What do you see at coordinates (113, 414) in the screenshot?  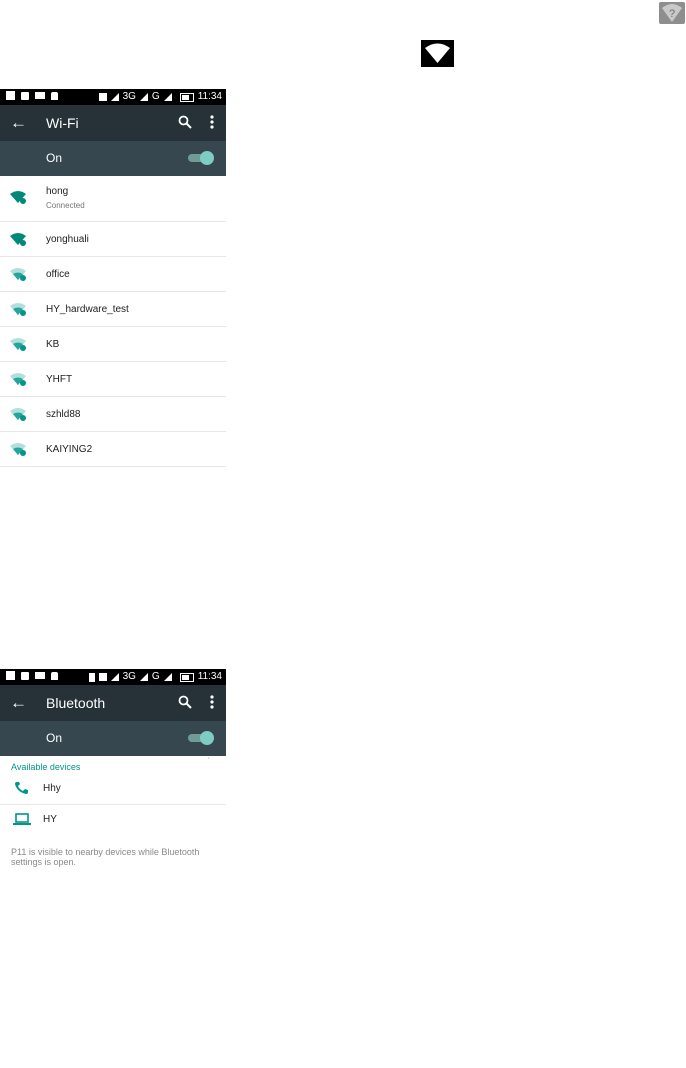 I see `wifi-network-item: szhld88` at bounding box center [113, 414].